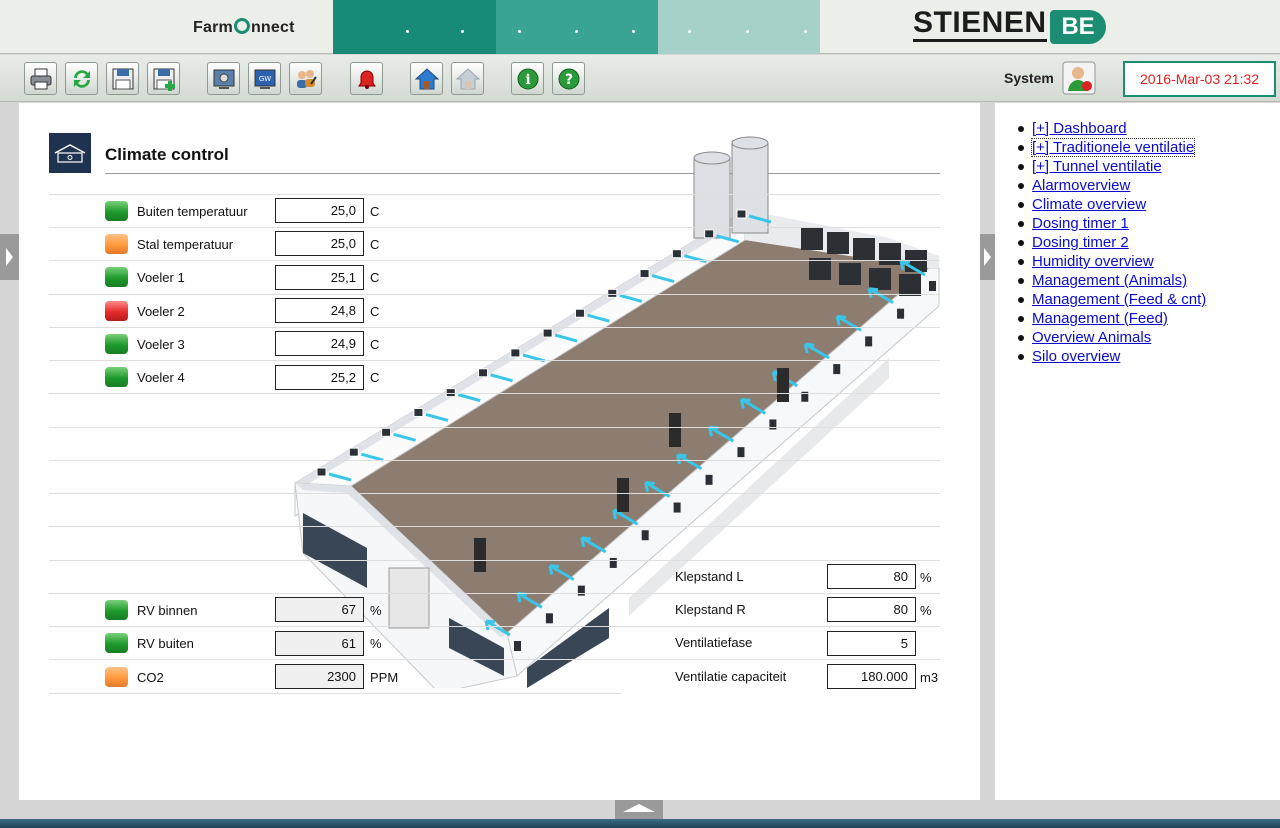 The width and height of the screenshot is (1280, 828). I want to click on nav-item: Overview Animals, so click(1110, 337).